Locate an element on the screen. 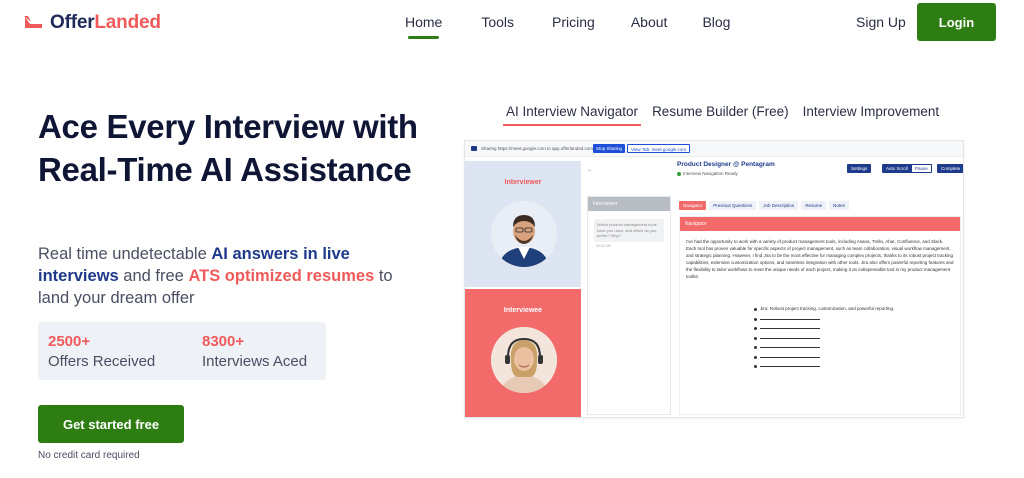  navigator-header: Navigator is located at coordinates (820, 224).